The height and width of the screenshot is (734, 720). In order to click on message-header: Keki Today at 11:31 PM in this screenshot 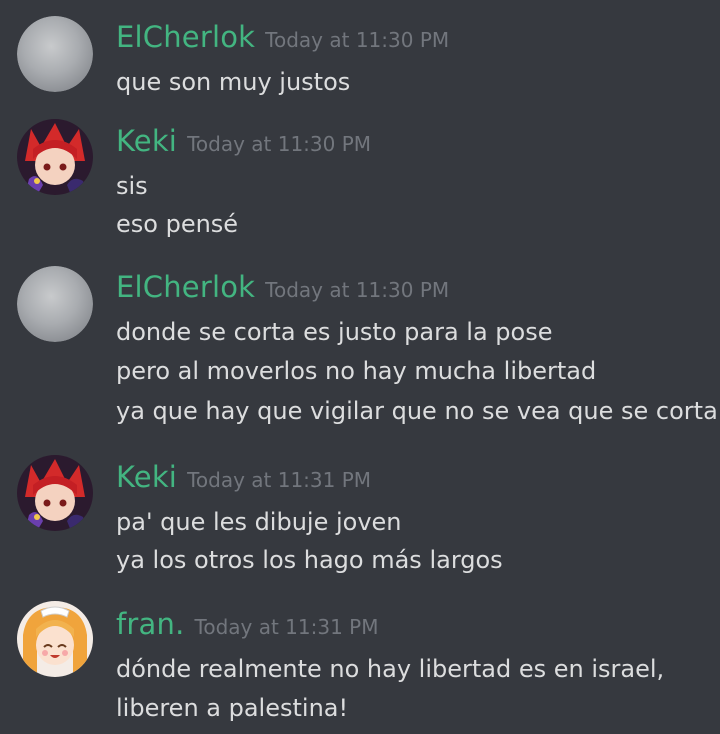, I will do `click(243, 477)`.